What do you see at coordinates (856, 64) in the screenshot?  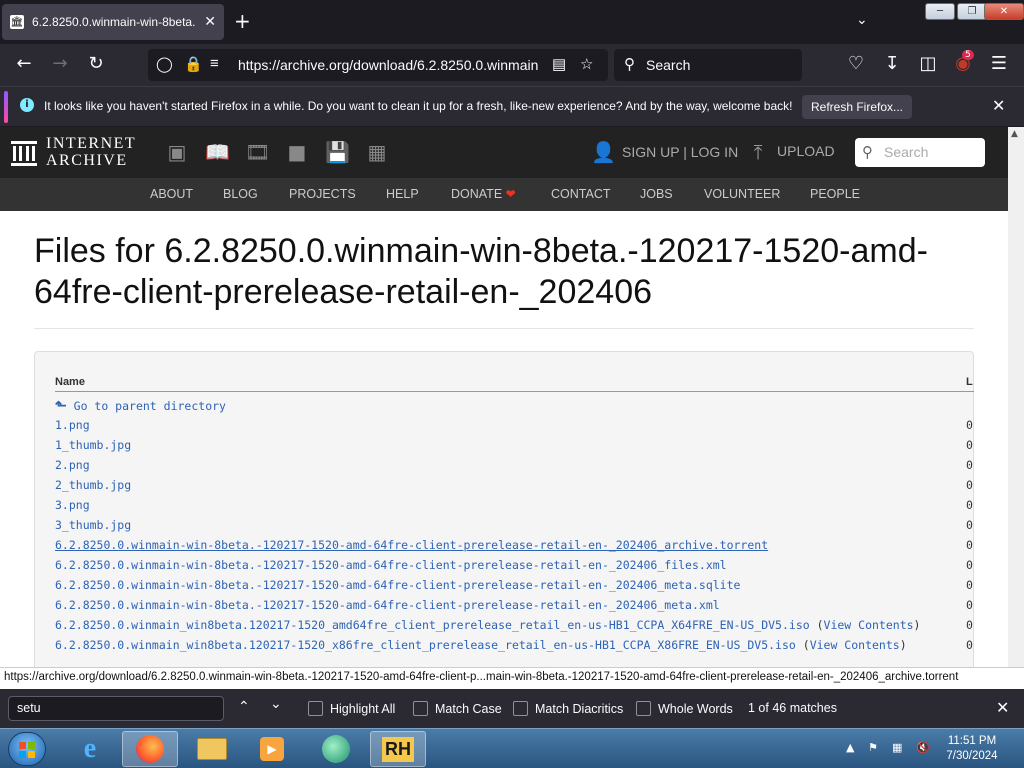 I see `pocket-icon: ♡` at bounding box center [856, 64].